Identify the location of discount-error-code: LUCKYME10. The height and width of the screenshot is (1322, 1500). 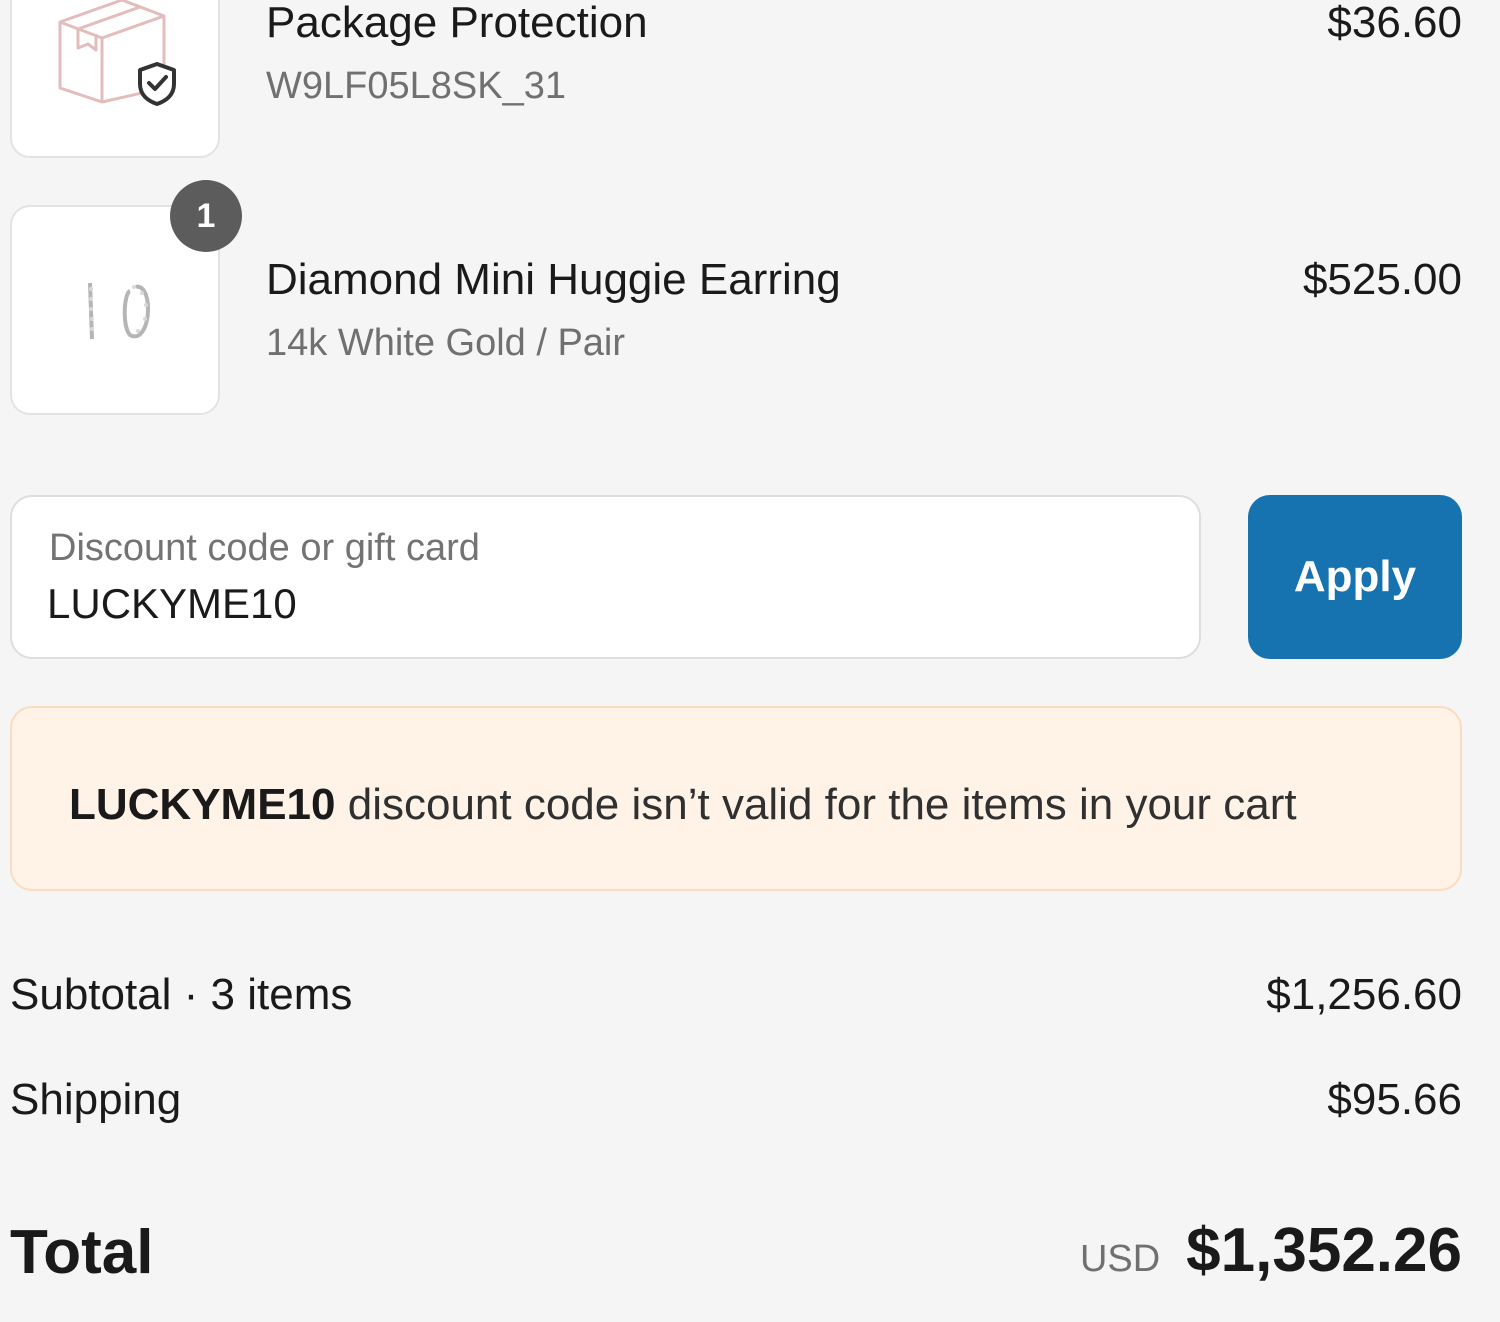
(202, 804).